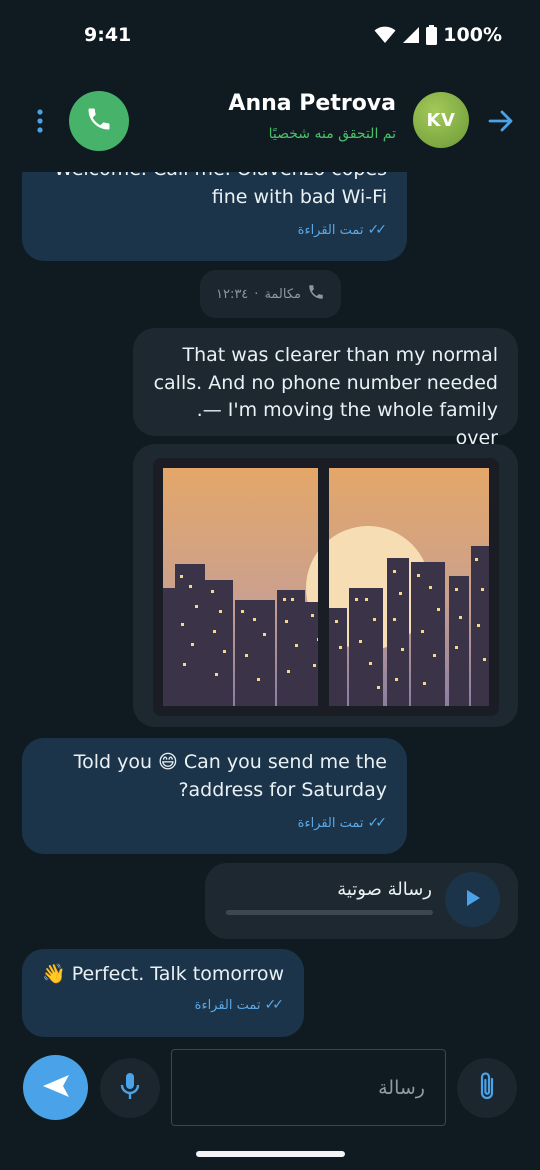  Describe the element at coordinates (501, 121) in the screenshot. I see `arrow-right-icon` at that location.